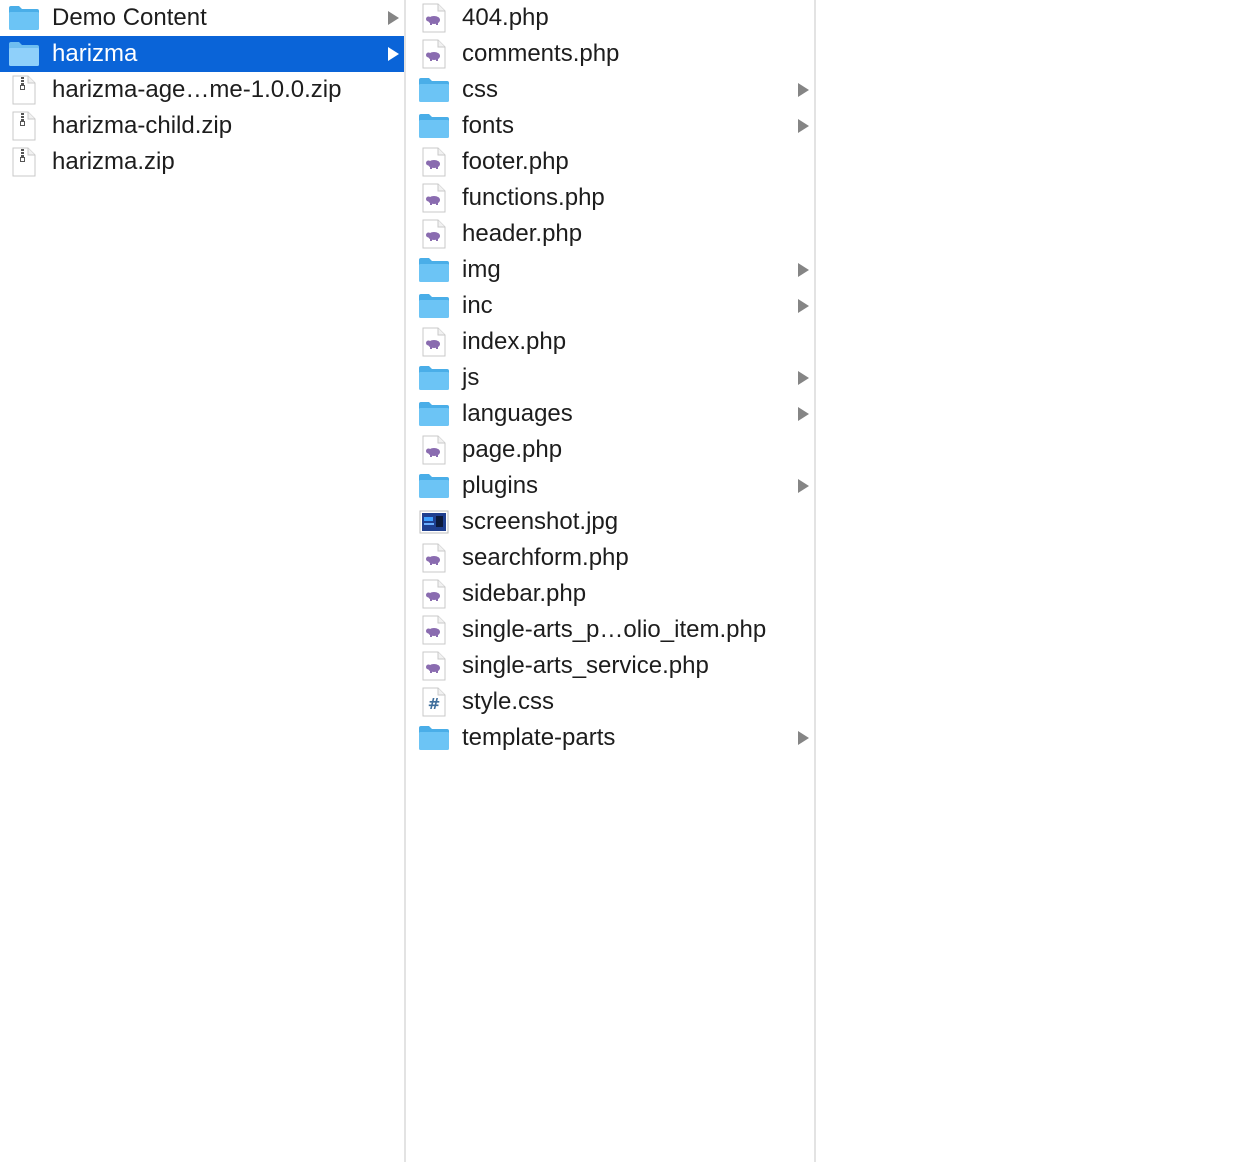  Describe the element at coordinates (610, 594) in the screenshot. I see `list-item-sidebar-php: sidebar.php` at that location.